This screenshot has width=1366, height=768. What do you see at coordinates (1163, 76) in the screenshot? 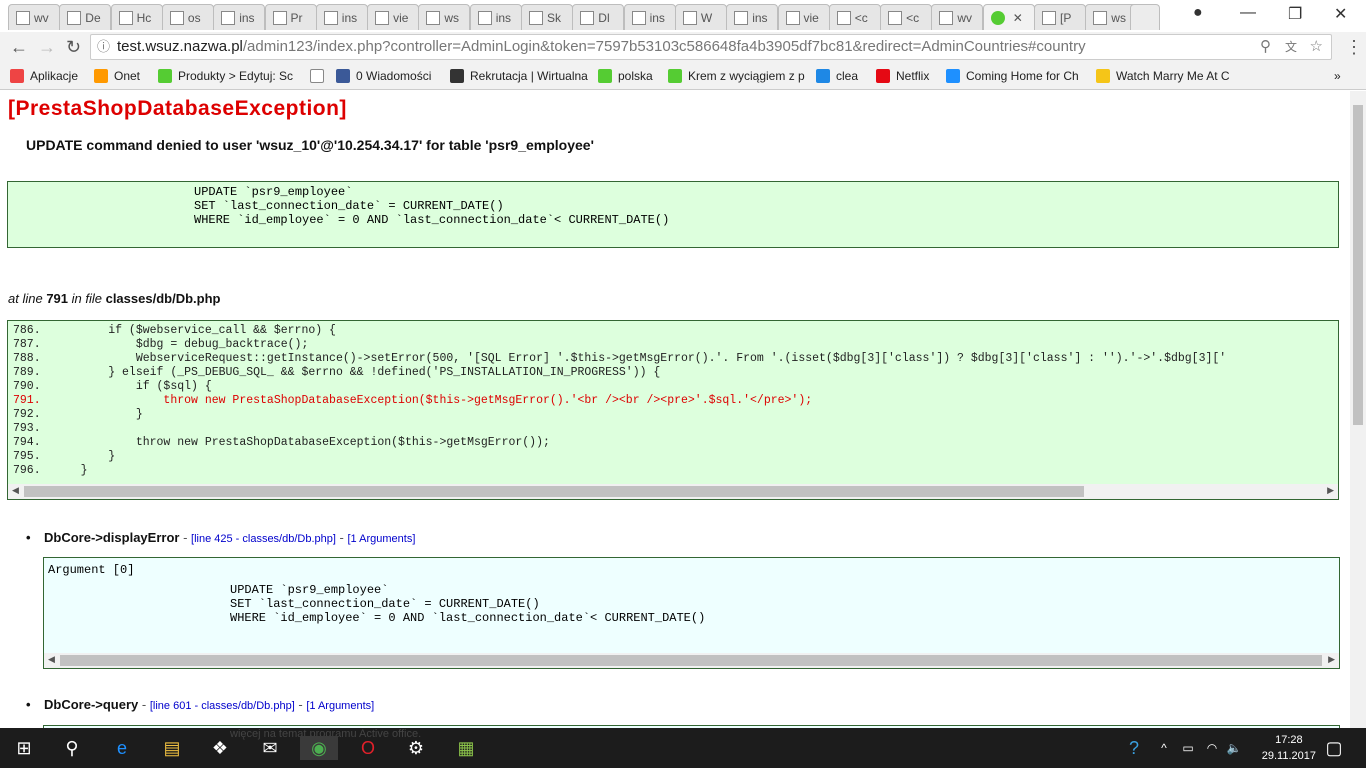
I see `bookmark-item: Watch Marry Me At C` at bounding box center [1163, 76].